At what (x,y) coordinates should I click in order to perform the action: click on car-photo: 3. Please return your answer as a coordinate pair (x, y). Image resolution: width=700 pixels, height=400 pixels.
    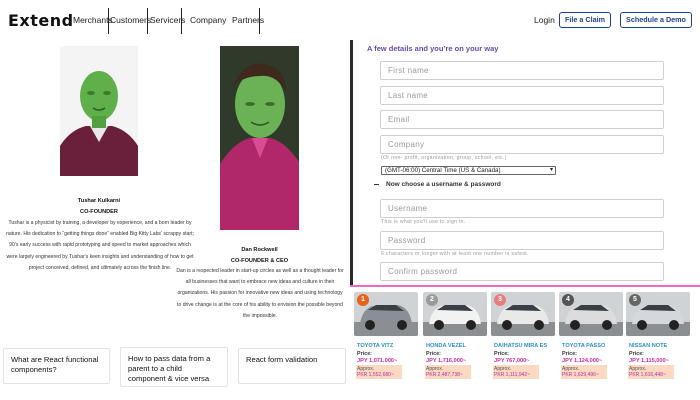
    Looking at the image, I should click on (523, 314).